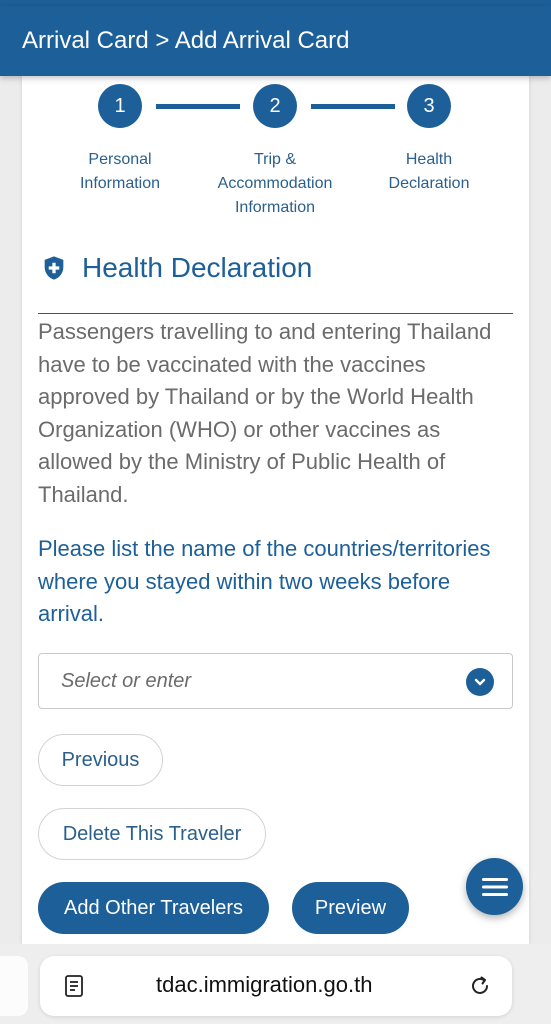 This screenshot has height=1024, width=551. Describe the element at coordinates (14, 986) in the screenshot. I see `previous-tab-edge` at that location.